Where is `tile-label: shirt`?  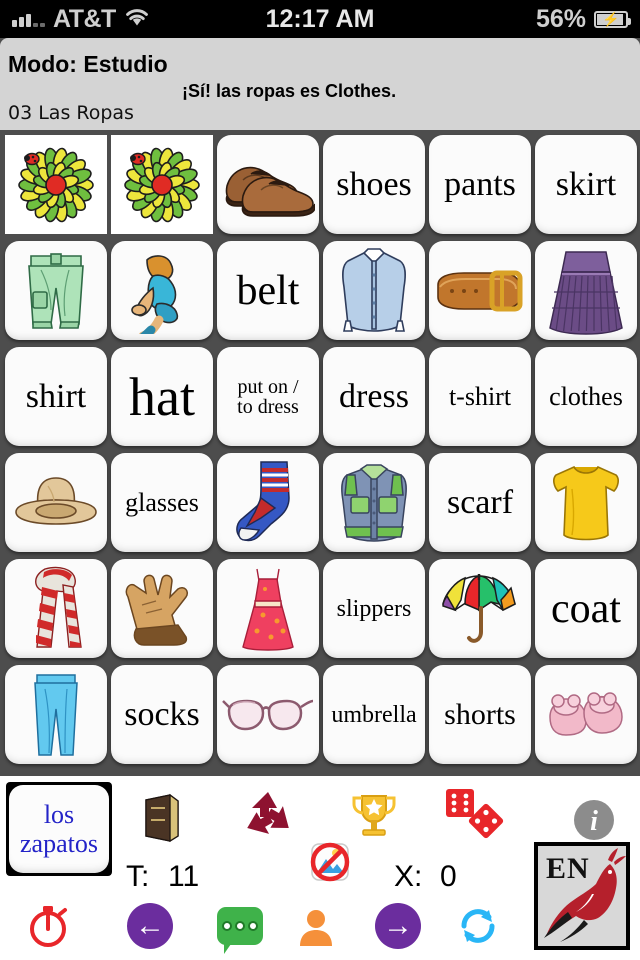 tile-label: shirt is located at coordinates (56, 396).